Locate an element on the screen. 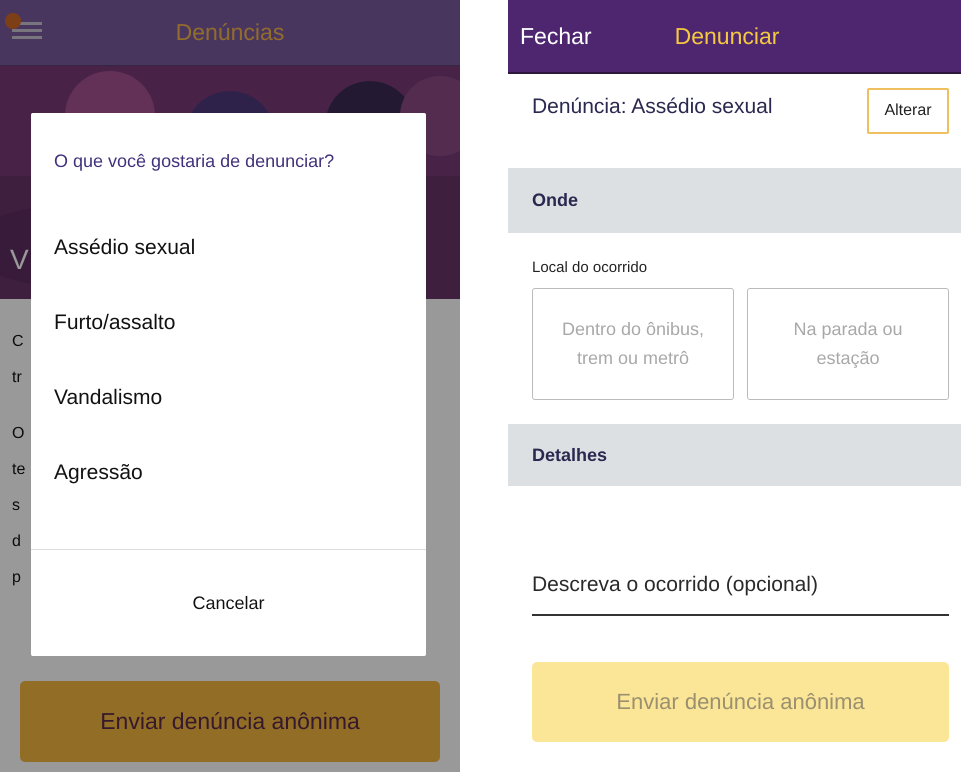 The height and width of the screenshot is (772, 961). option-item: Agressão is located at coordinates (98, 473).